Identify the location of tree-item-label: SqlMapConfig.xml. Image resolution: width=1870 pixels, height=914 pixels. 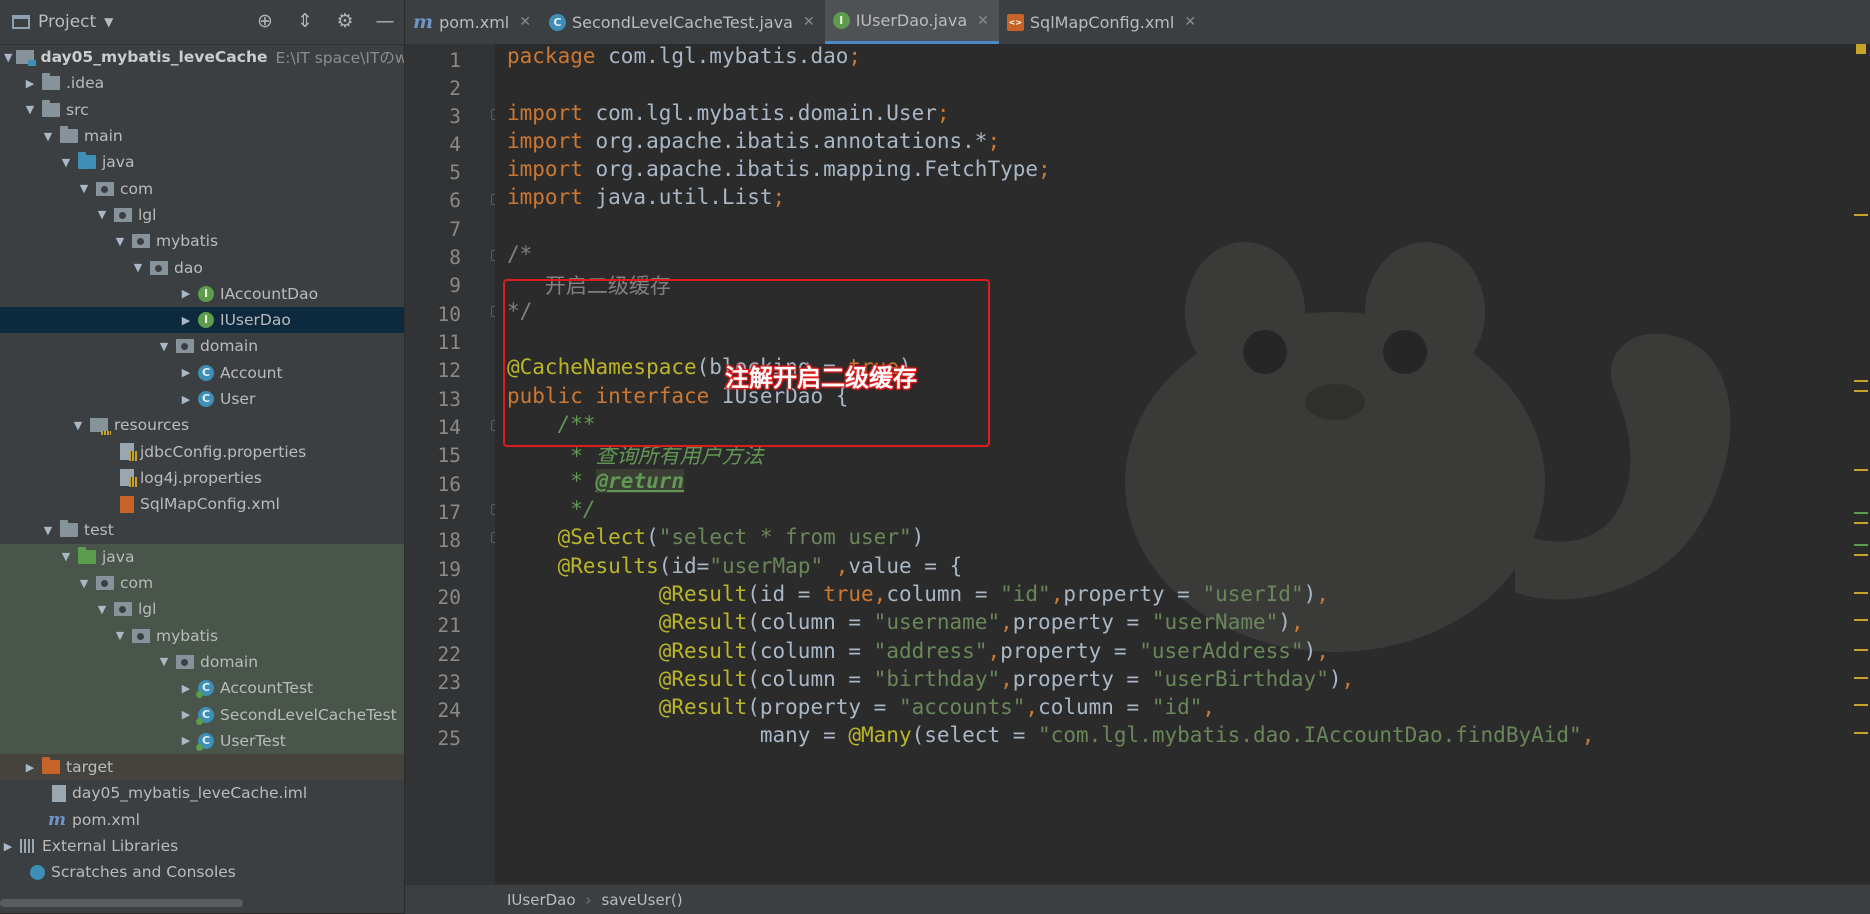
(210, 504).